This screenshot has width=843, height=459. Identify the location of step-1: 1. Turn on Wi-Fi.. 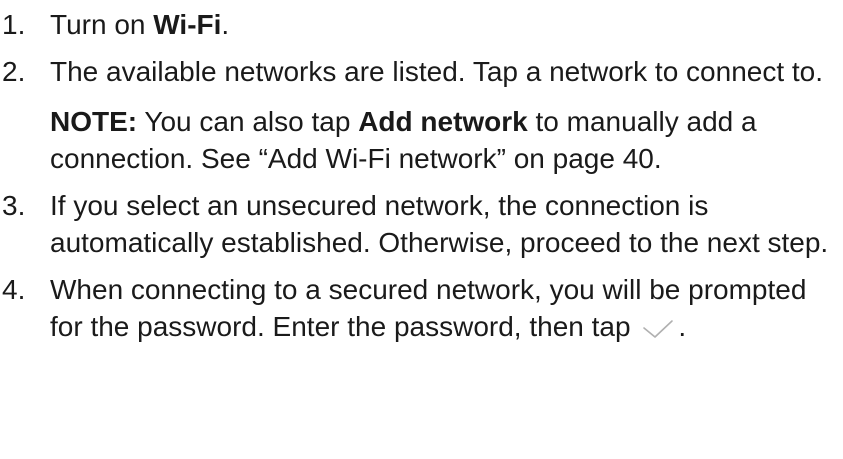
(421, 24).